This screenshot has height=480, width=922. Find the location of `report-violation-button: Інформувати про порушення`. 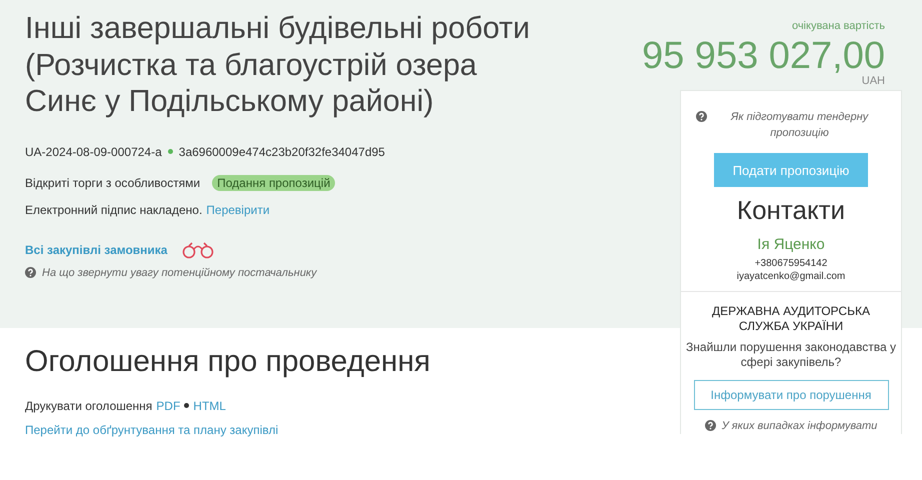

report-violation-button: Інформувати про порушення is located at coordinates (791, 395).